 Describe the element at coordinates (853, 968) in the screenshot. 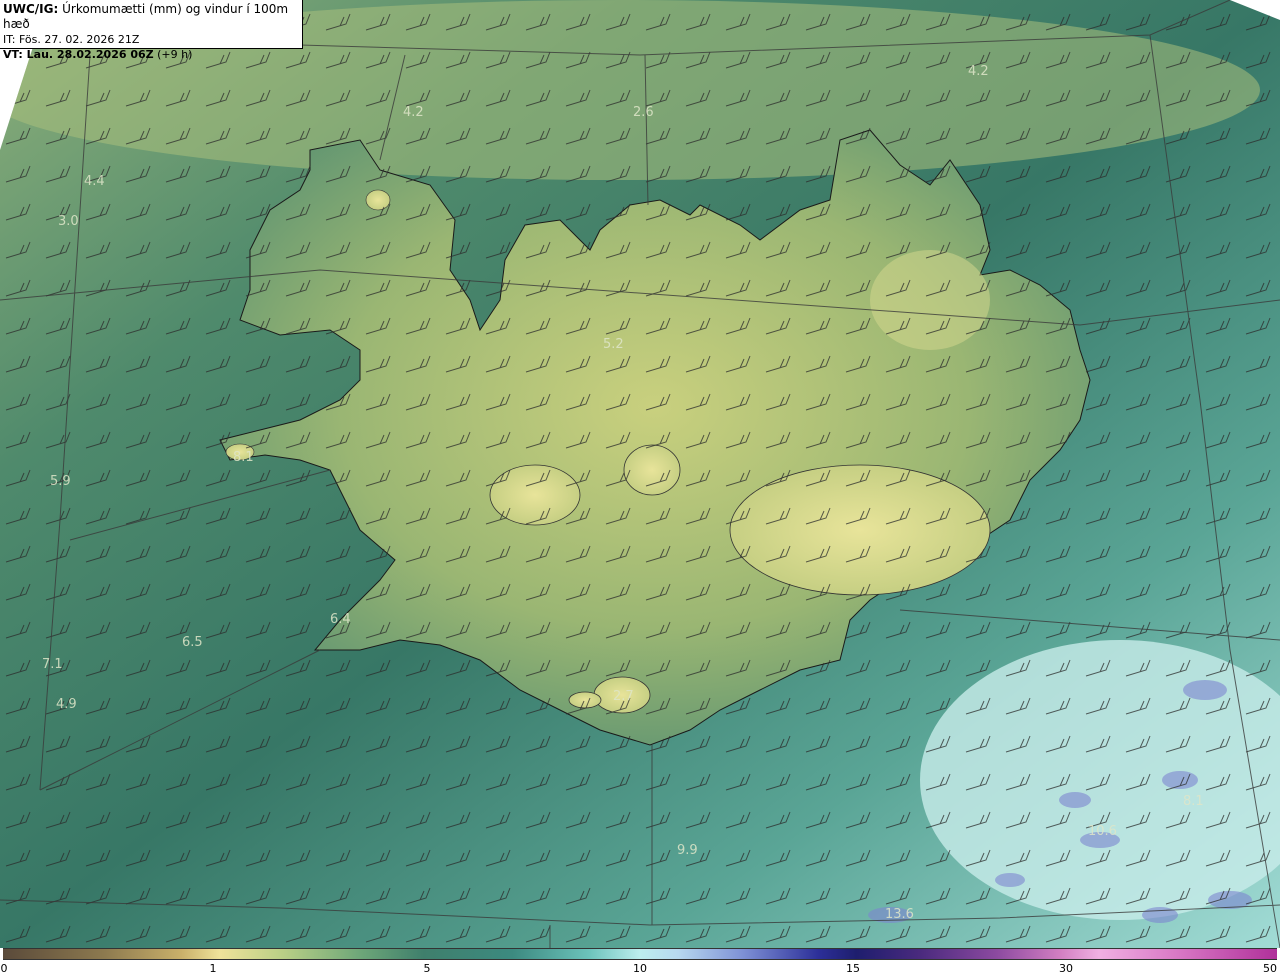

I see `colorbar-tick: 15` at that location.